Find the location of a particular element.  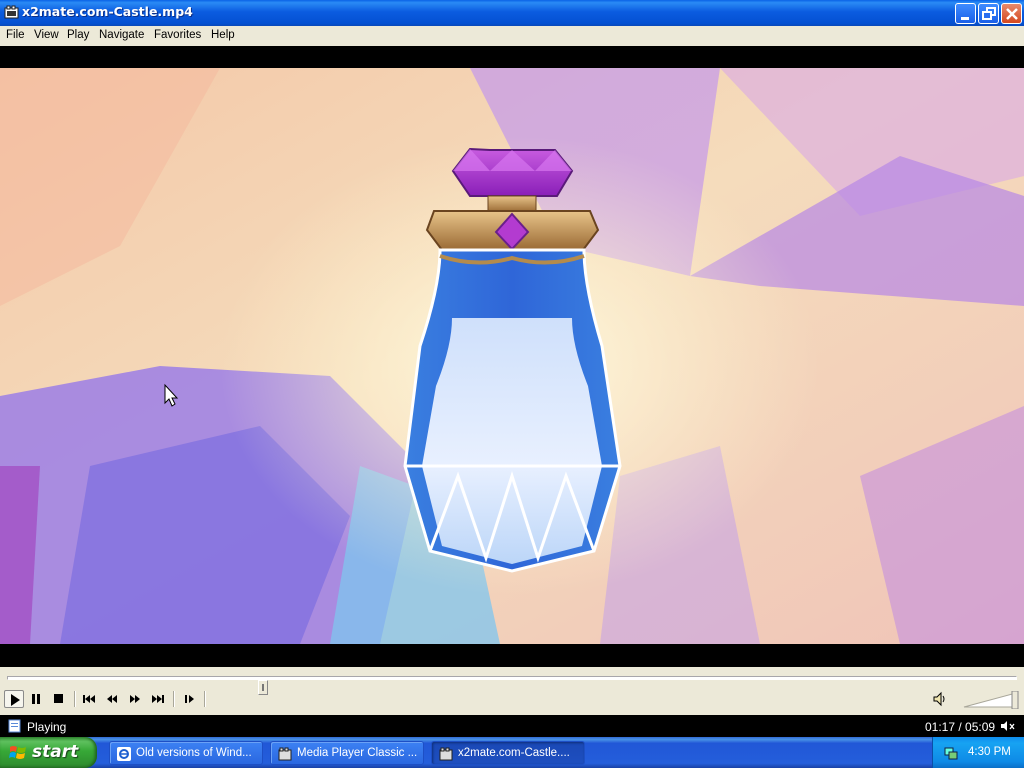

fast-forward-button is located at coordinates (135, 699).